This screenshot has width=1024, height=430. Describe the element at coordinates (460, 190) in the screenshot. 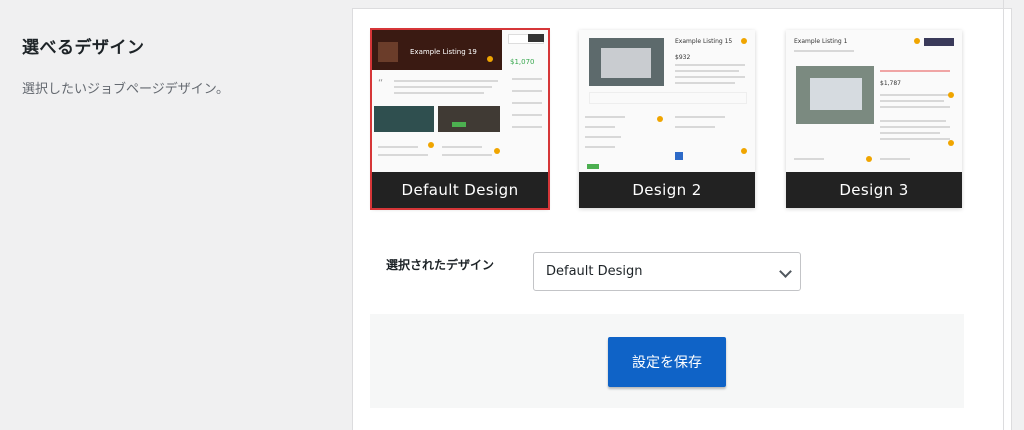

I see `design-label: Default Design` at that location.